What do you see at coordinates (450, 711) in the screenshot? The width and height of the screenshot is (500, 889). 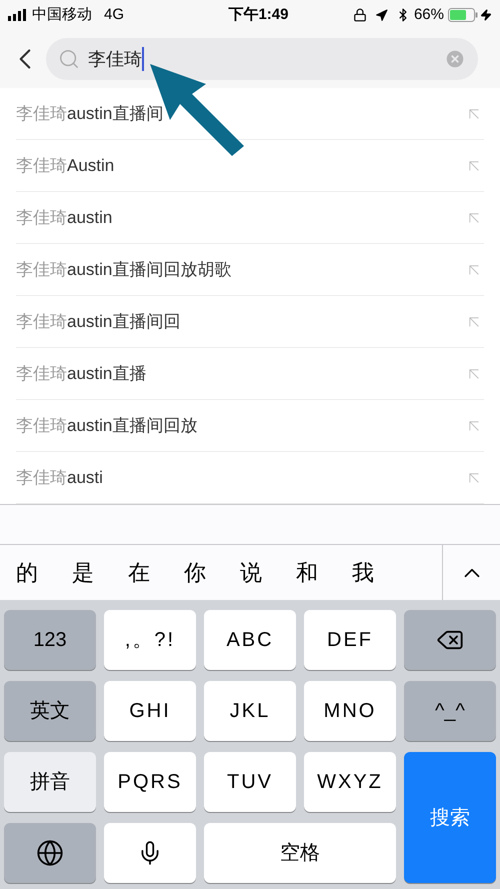 I see `keyboard-key: ^_^` at bounding box center [450, 711].